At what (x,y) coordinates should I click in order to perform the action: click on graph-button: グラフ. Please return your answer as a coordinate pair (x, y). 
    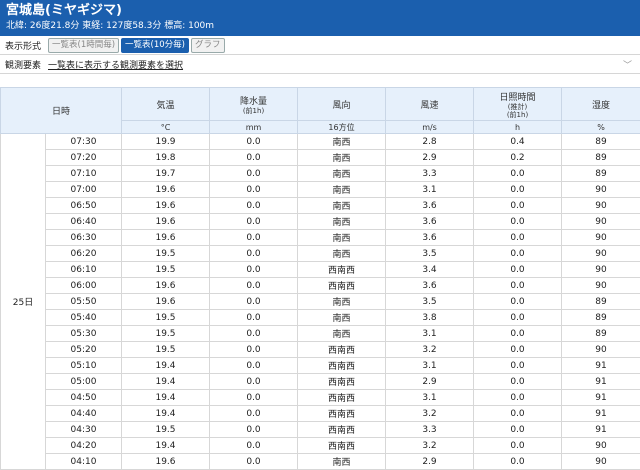
    Looking at the image, I should click on (208, 45).